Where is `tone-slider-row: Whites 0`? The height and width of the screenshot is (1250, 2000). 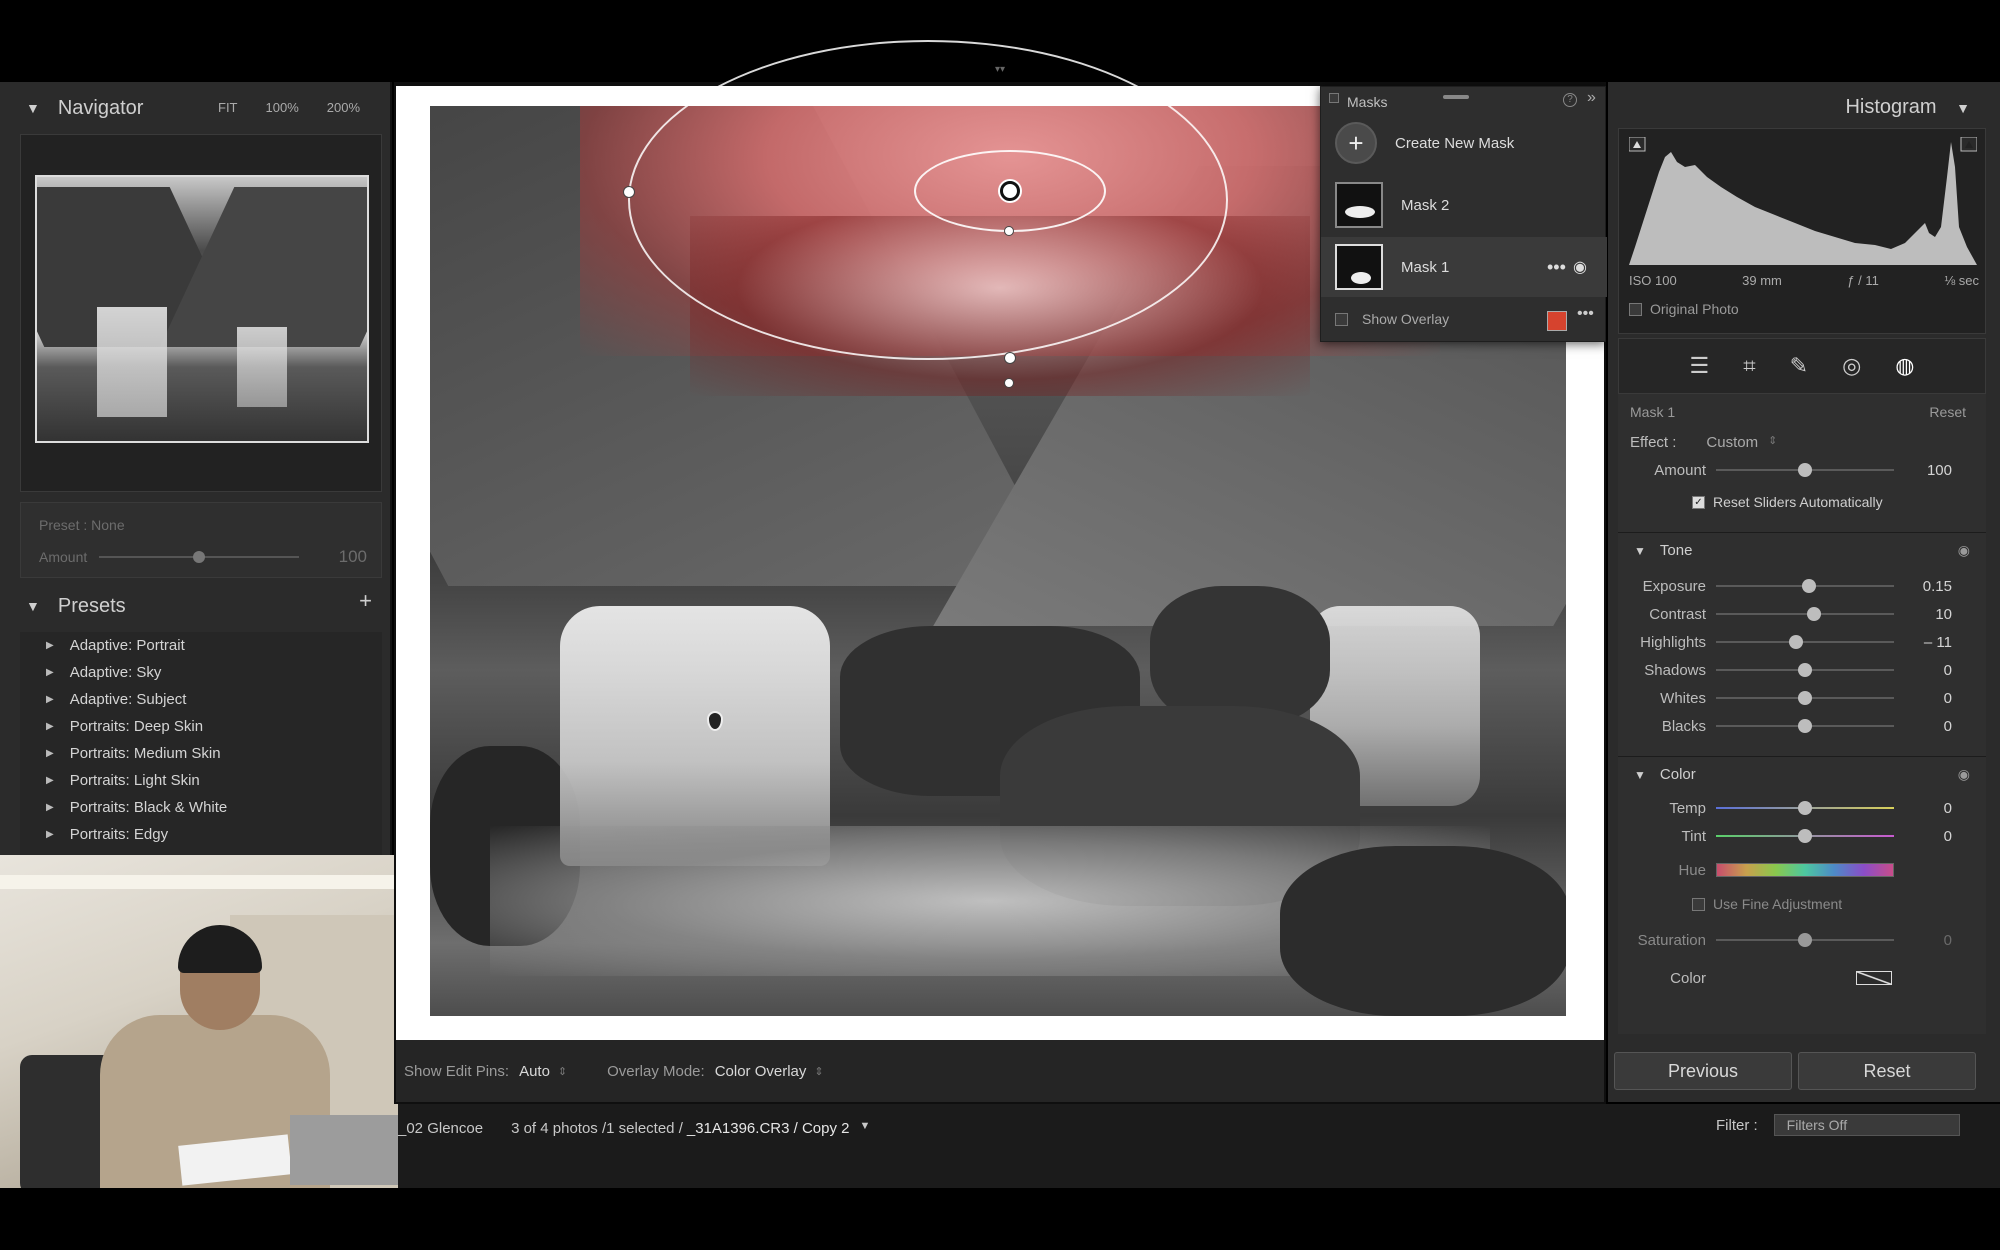
tone-slider-row: Whites 0 is located at coordinates (1785, 698).